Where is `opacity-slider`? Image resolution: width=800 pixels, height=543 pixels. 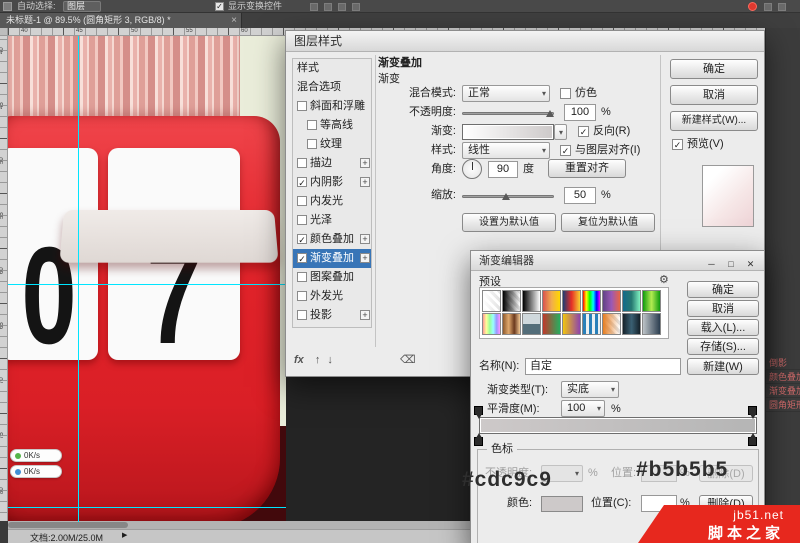
opacity-slider is located at coordinates (508, 113).